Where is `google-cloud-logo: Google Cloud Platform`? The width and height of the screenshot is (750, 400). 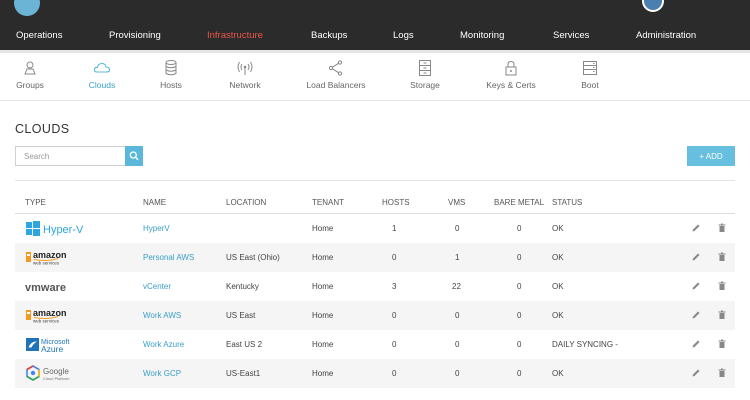 google-cloud-logo: Google Cloud Platform is located at coordinates (55, 374).